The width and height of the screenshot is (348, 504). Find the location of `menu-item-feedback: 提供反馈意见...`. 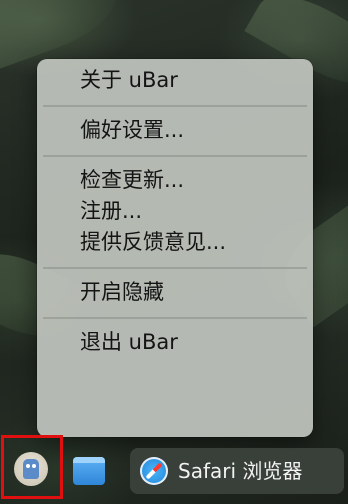

menu-item-feedback: 提供反馈意见... is located at coordinates (175, 242).